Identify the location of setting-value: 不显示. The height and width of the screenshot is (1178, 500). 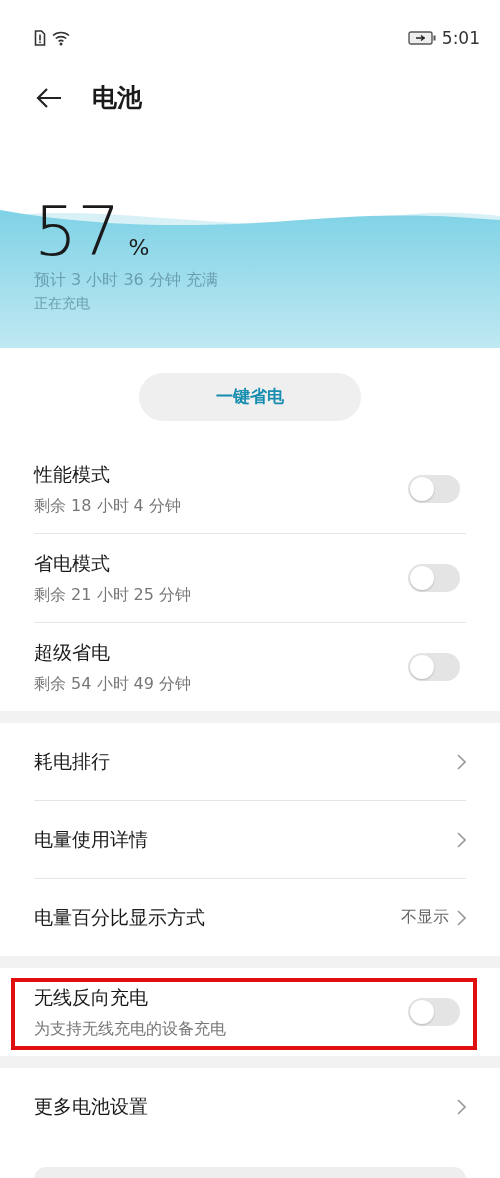
(425, 917).